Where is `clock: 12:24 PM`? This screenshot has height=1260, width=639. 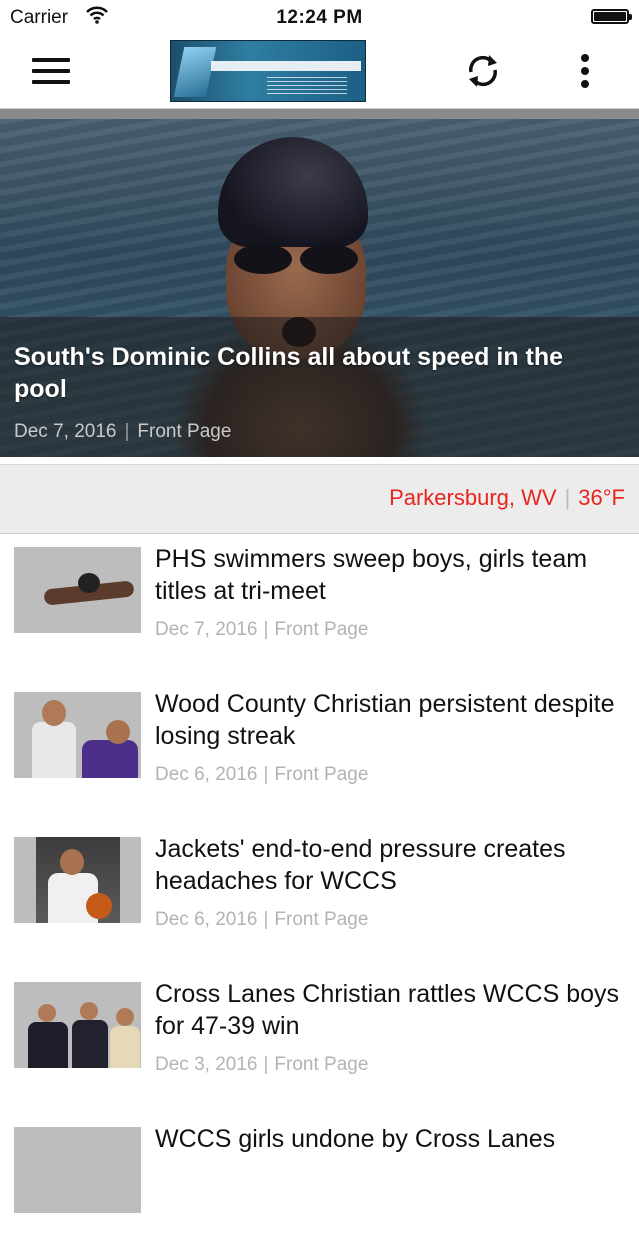
clock: 12:24 PM is located at coordinates (319, 17).